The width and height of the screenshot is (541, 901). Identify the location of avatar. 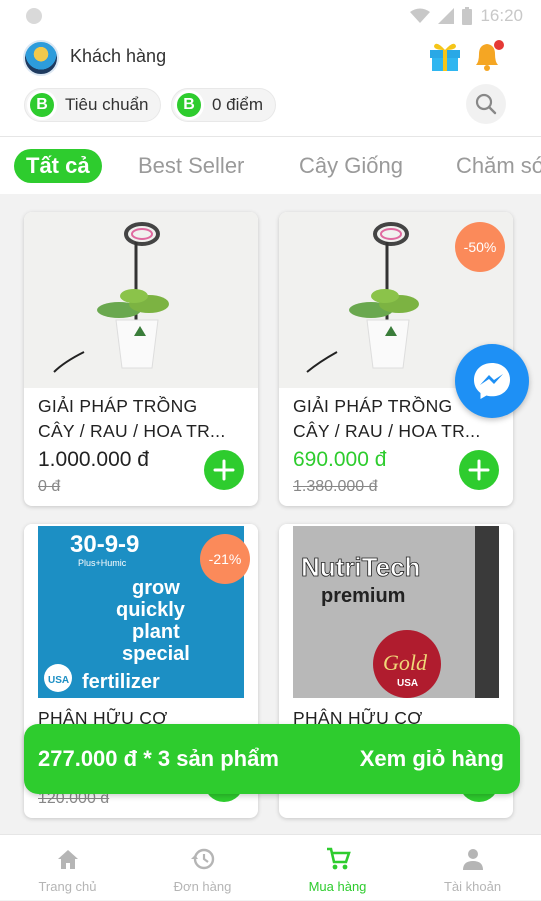
(41, 58).